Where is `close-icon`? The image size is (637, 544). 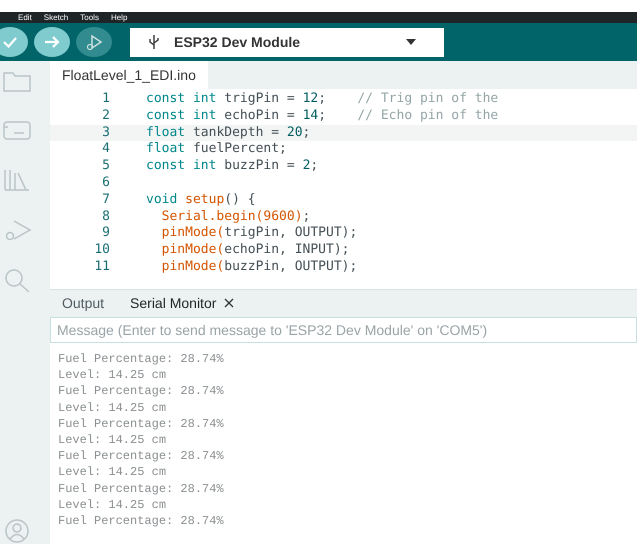
close-icon is located at coordinates (229, 303).